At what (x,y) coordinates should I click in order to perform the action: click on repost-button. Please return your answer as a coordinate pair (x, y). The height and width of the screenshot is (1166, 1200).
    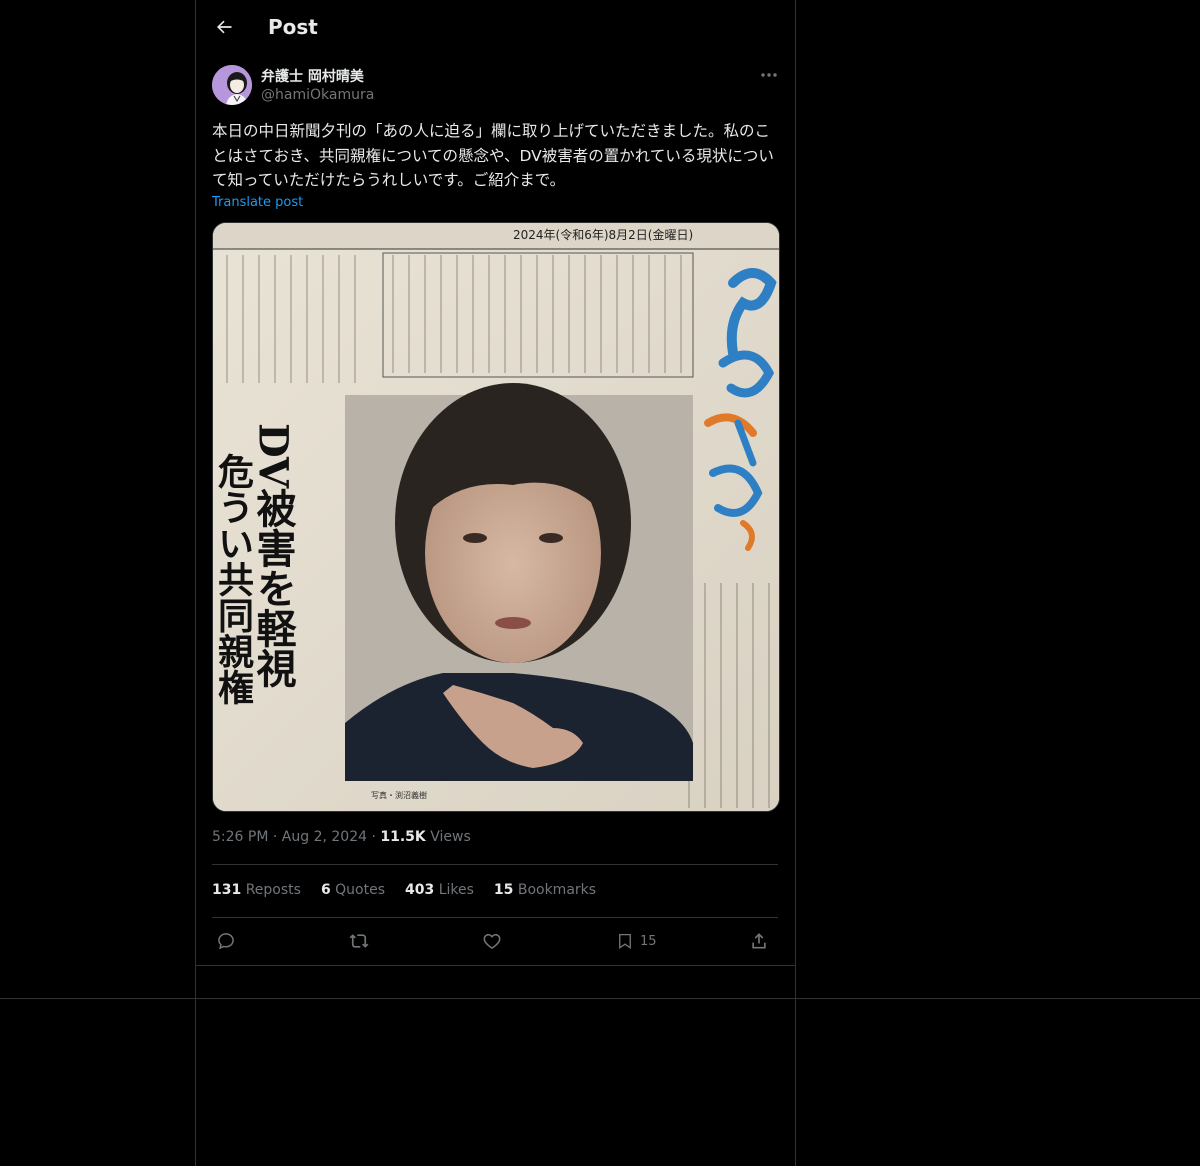
    Looking at the image, I should click on (359, 941).